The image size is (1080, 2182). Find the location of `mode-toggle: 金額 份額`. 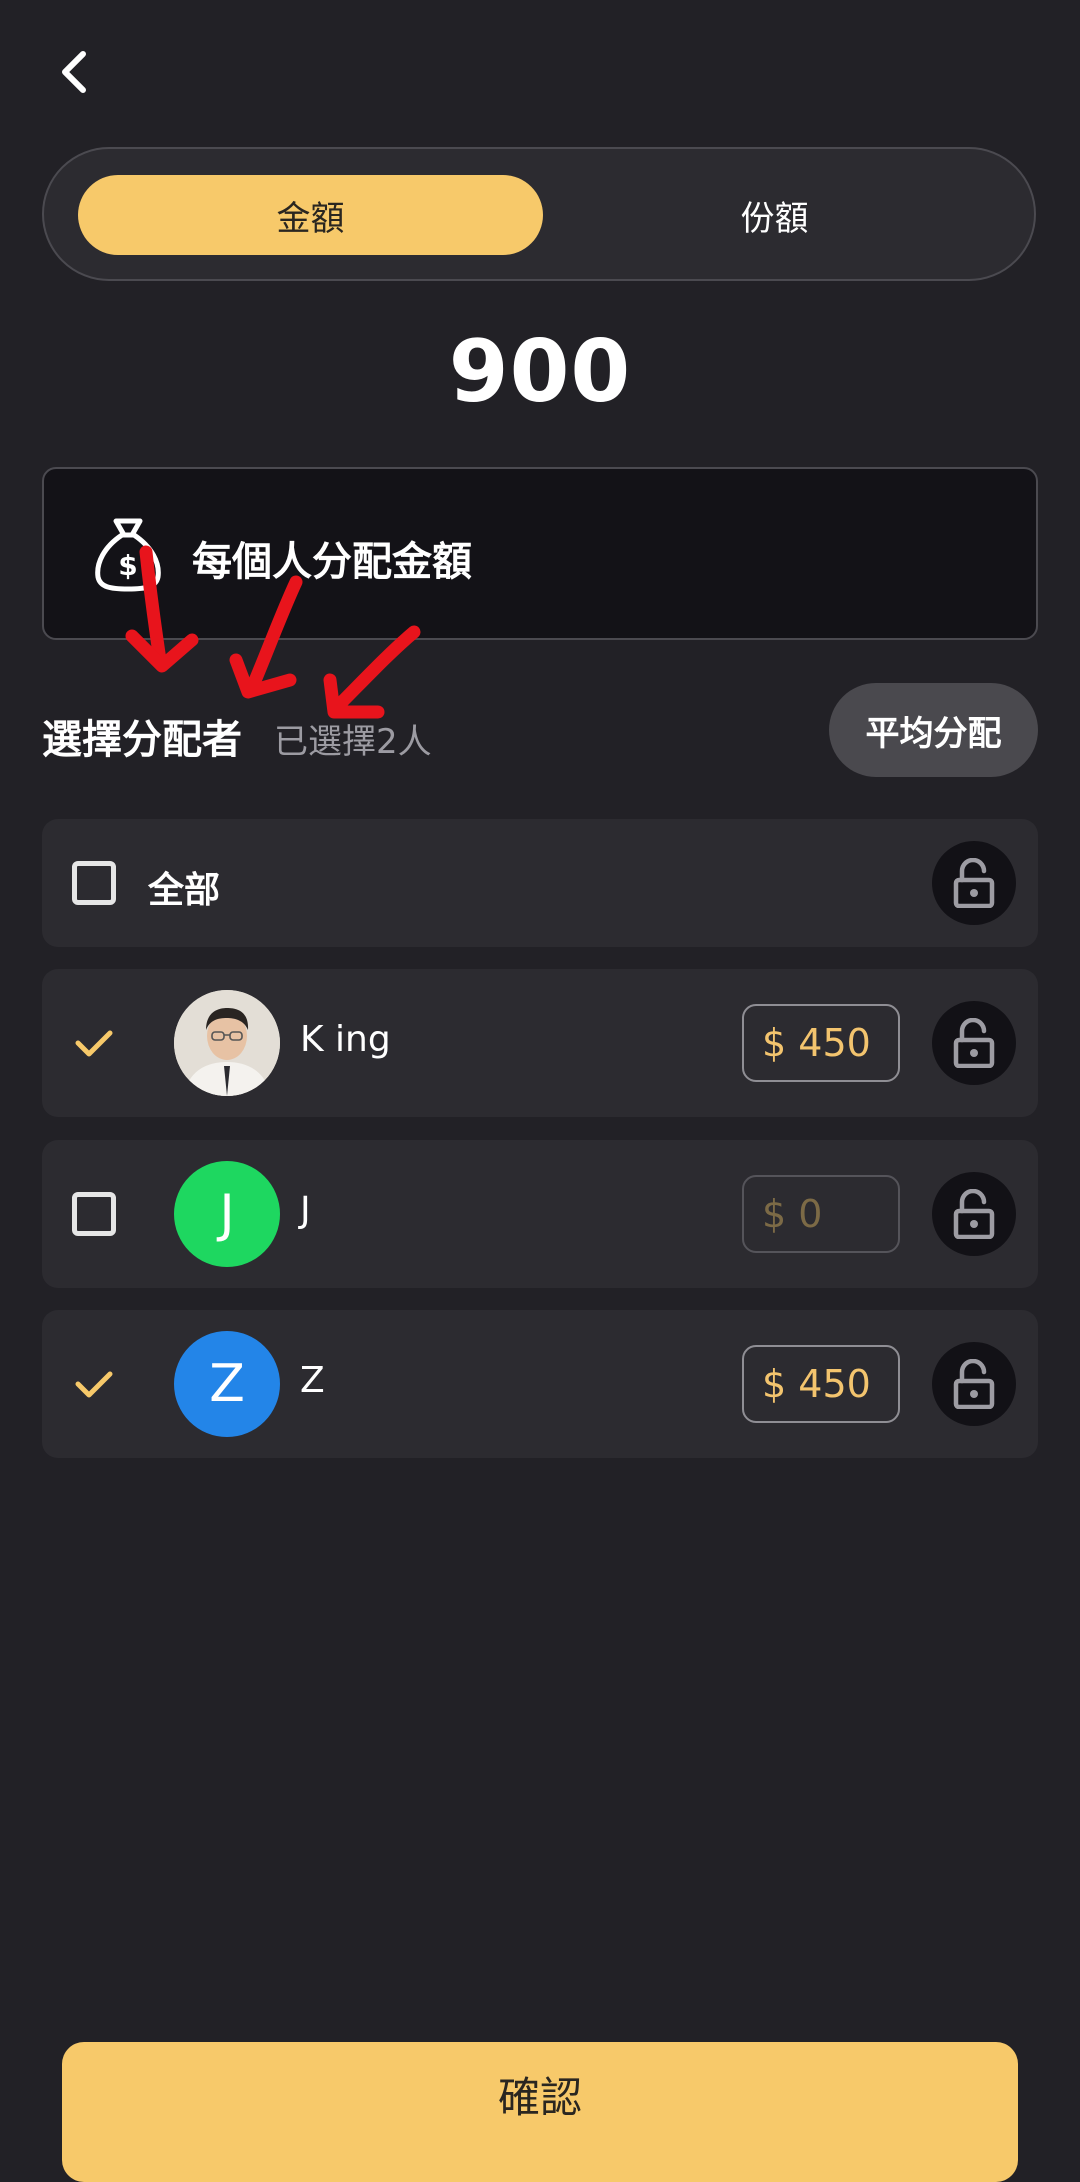

mode-toggle: 金額 份額 is located at coordinates (539, 214).